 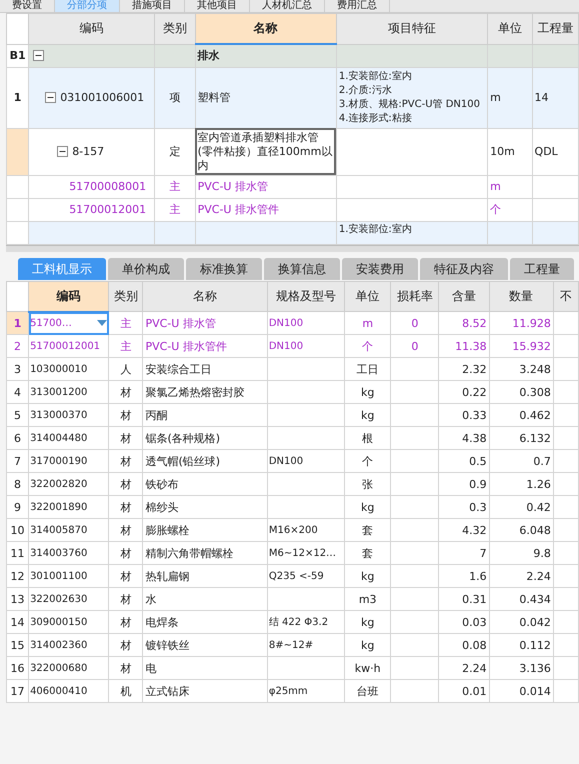 I want to click on code-cell: 313001200, so click(x=59, y=392).